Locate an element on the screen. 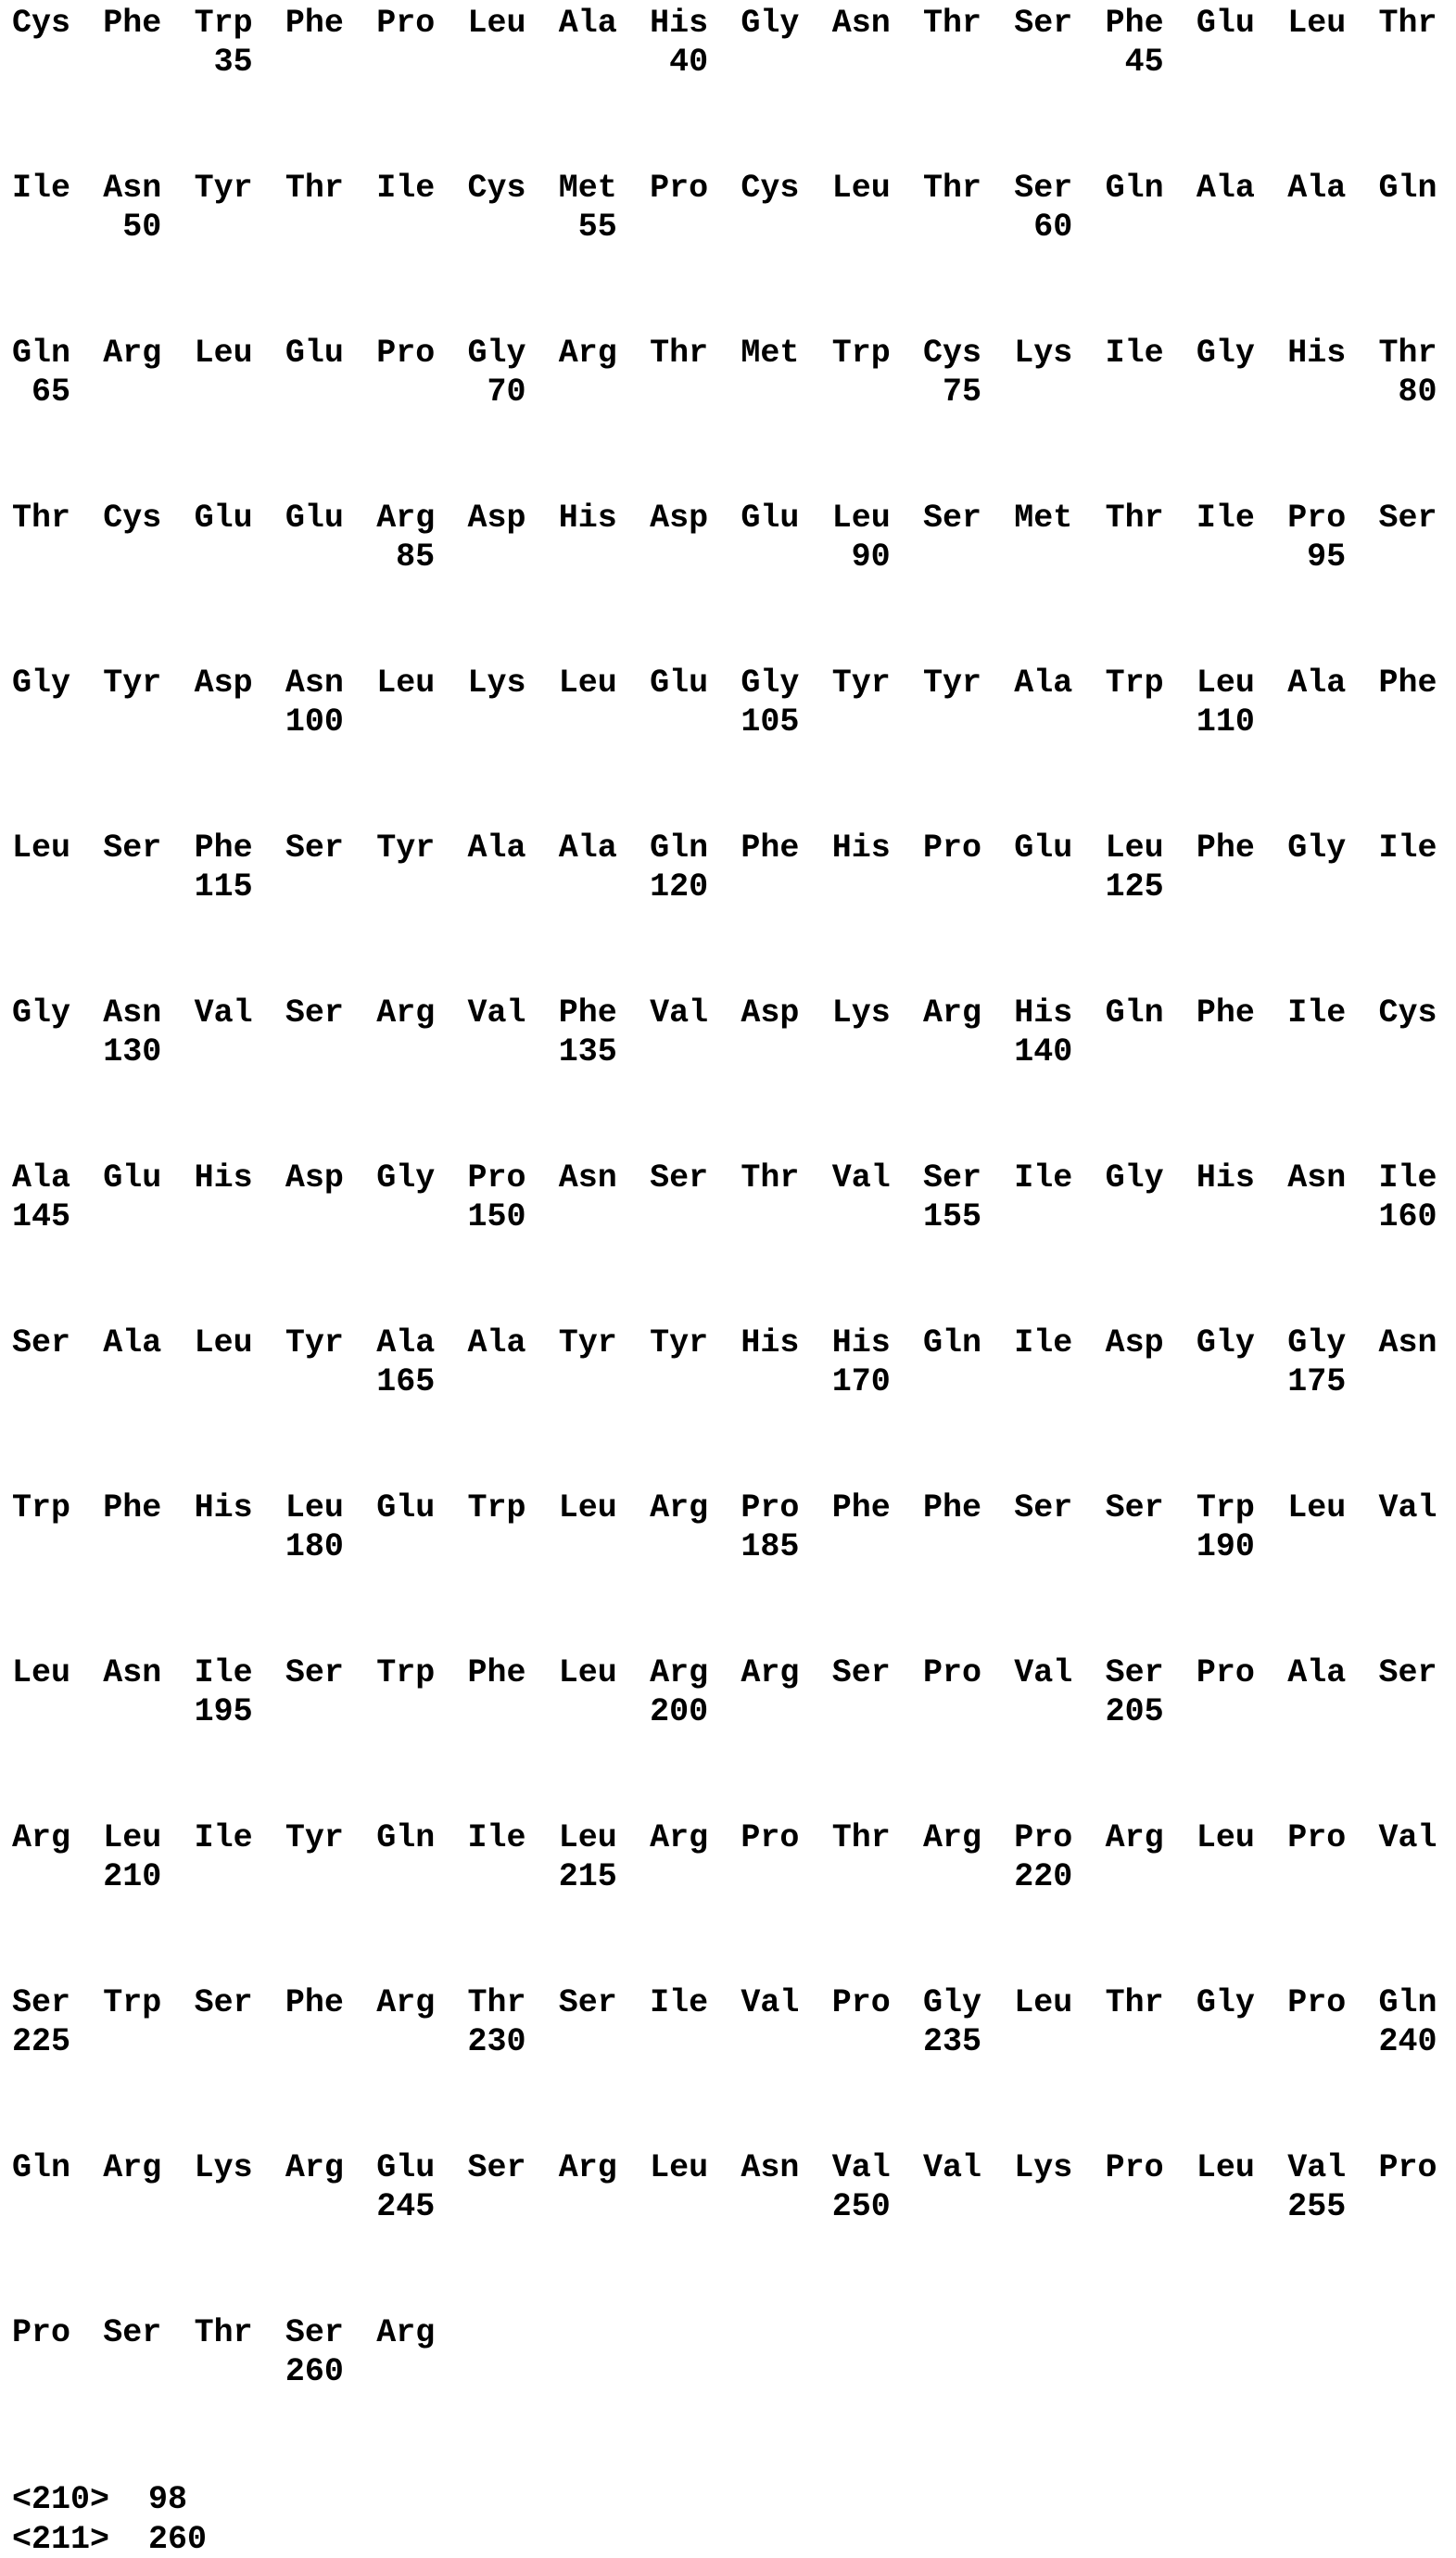 This screenshot has height=2558, width=1456. position-number: 190 is located at coordinates (1225, 1547).